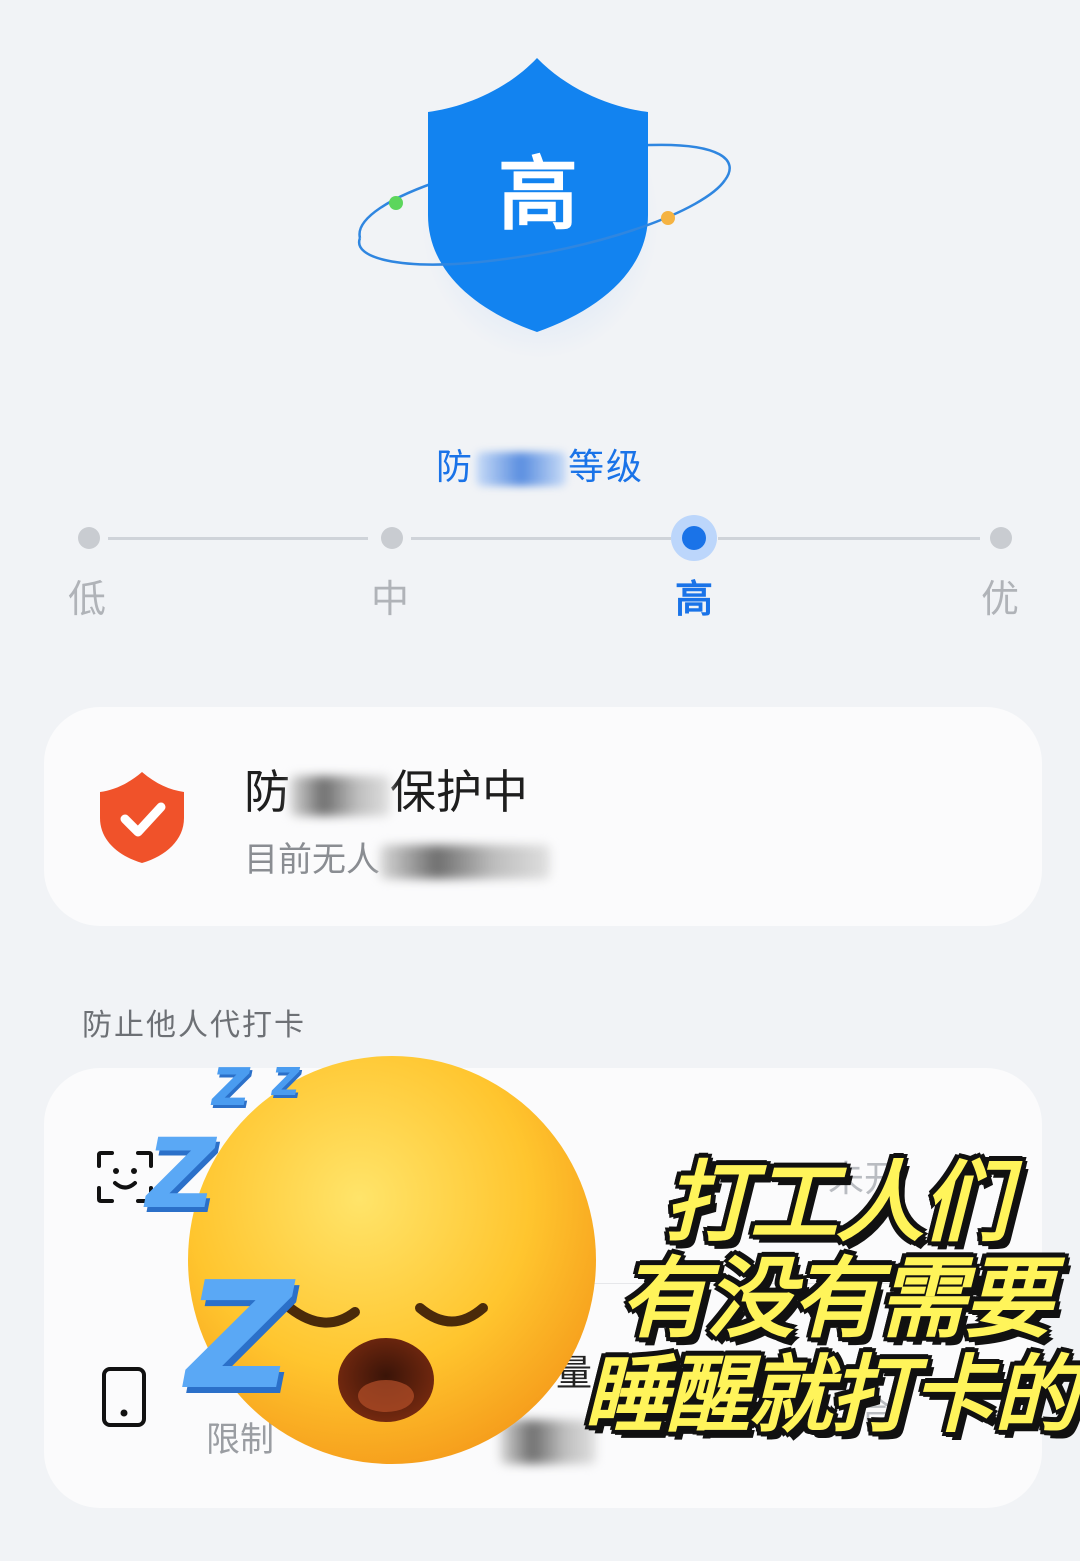 The image size is (1080, 1561). Describe the element at coordinates (312, 860) in the screenshot. I see `status-subtitle-start: 目前无人` at that location.